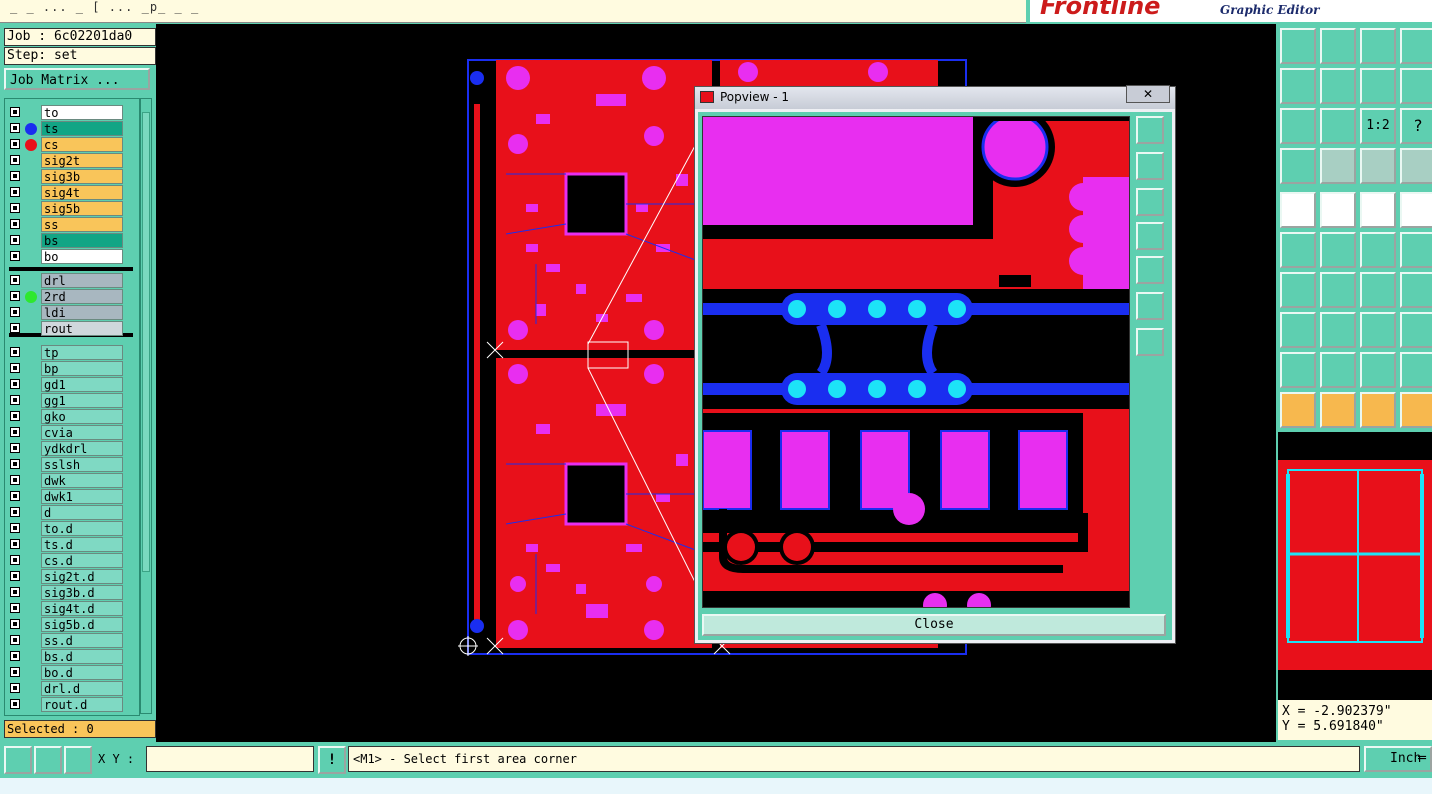 Image resolution: width=1432 pixels, height=794 pixels. What do you see at coordinates (82, 576) in the screenshot?
I see `layer-name: sig2t.d` at bounding box center [82, 576].